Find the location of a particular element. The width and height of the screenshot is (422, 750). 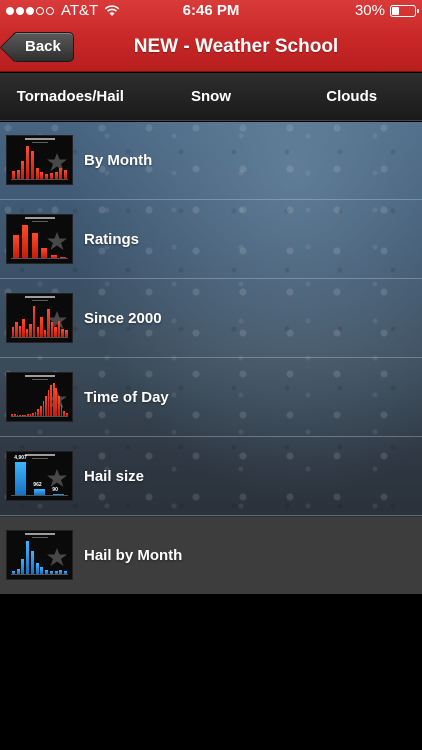

nav-bar: Back NEW - Weather School is located at coordinates (211, 47).